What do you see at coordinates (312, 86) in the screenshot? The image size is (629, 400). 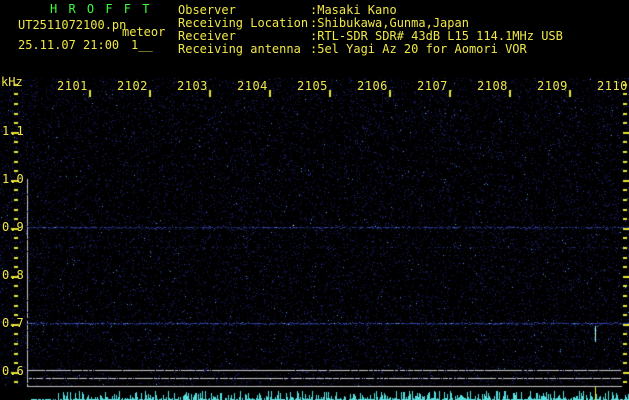 I see `time-label-2105: 2105` at bounding box center [312, 86].